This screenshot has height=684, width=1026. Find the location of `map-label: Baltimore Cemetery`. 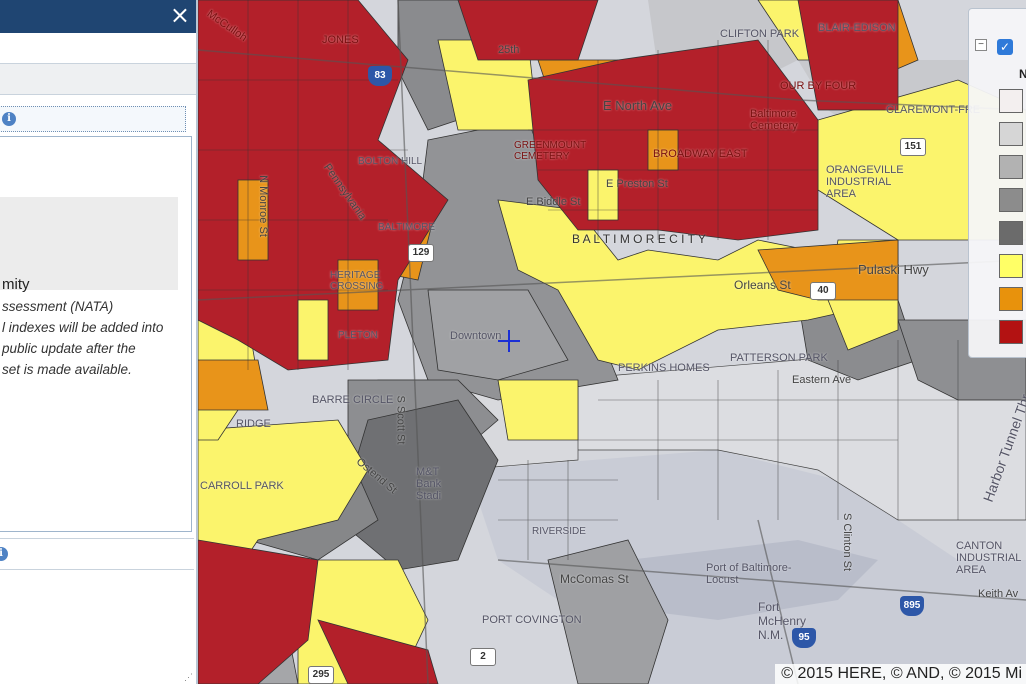

map-label: Baltimore Cemetery is located at coordinates (774, 120).